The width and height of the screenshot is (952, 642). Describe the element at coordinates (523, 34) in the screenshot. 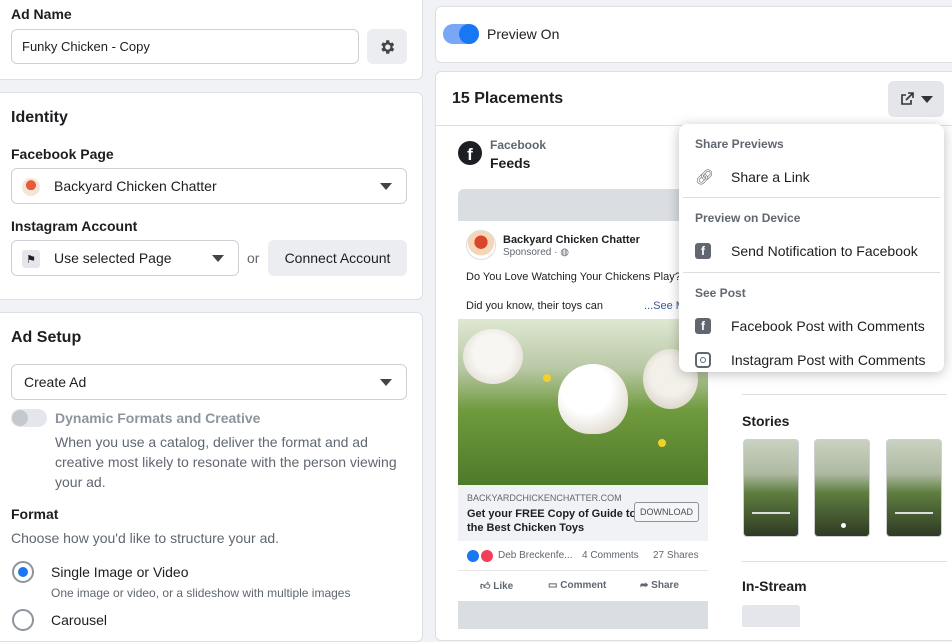

I see `preview-toggle-label: Preview On` at that location.